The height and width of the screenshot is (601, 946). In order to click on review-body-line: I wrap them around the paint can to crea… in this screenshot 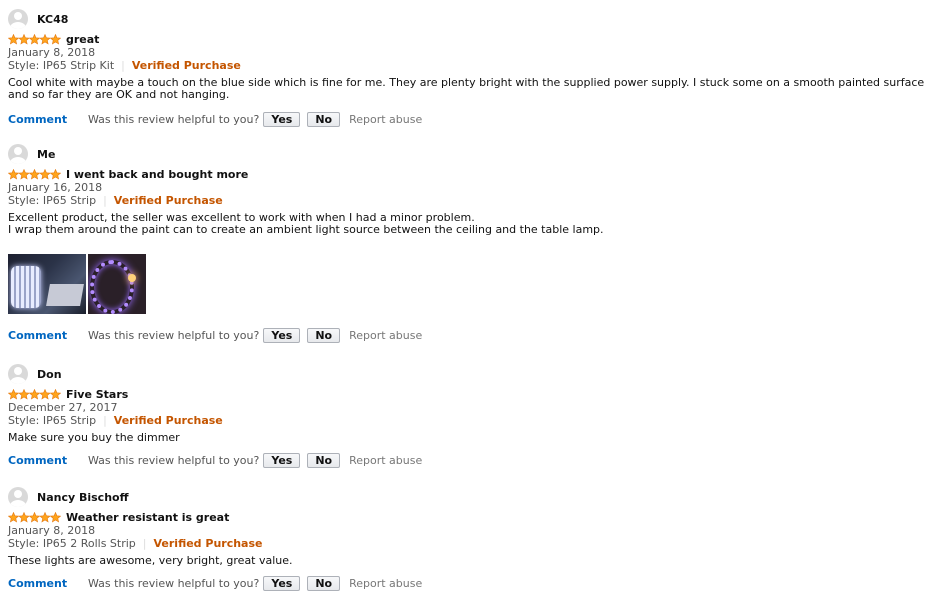, I will do `click(306, 229)`.